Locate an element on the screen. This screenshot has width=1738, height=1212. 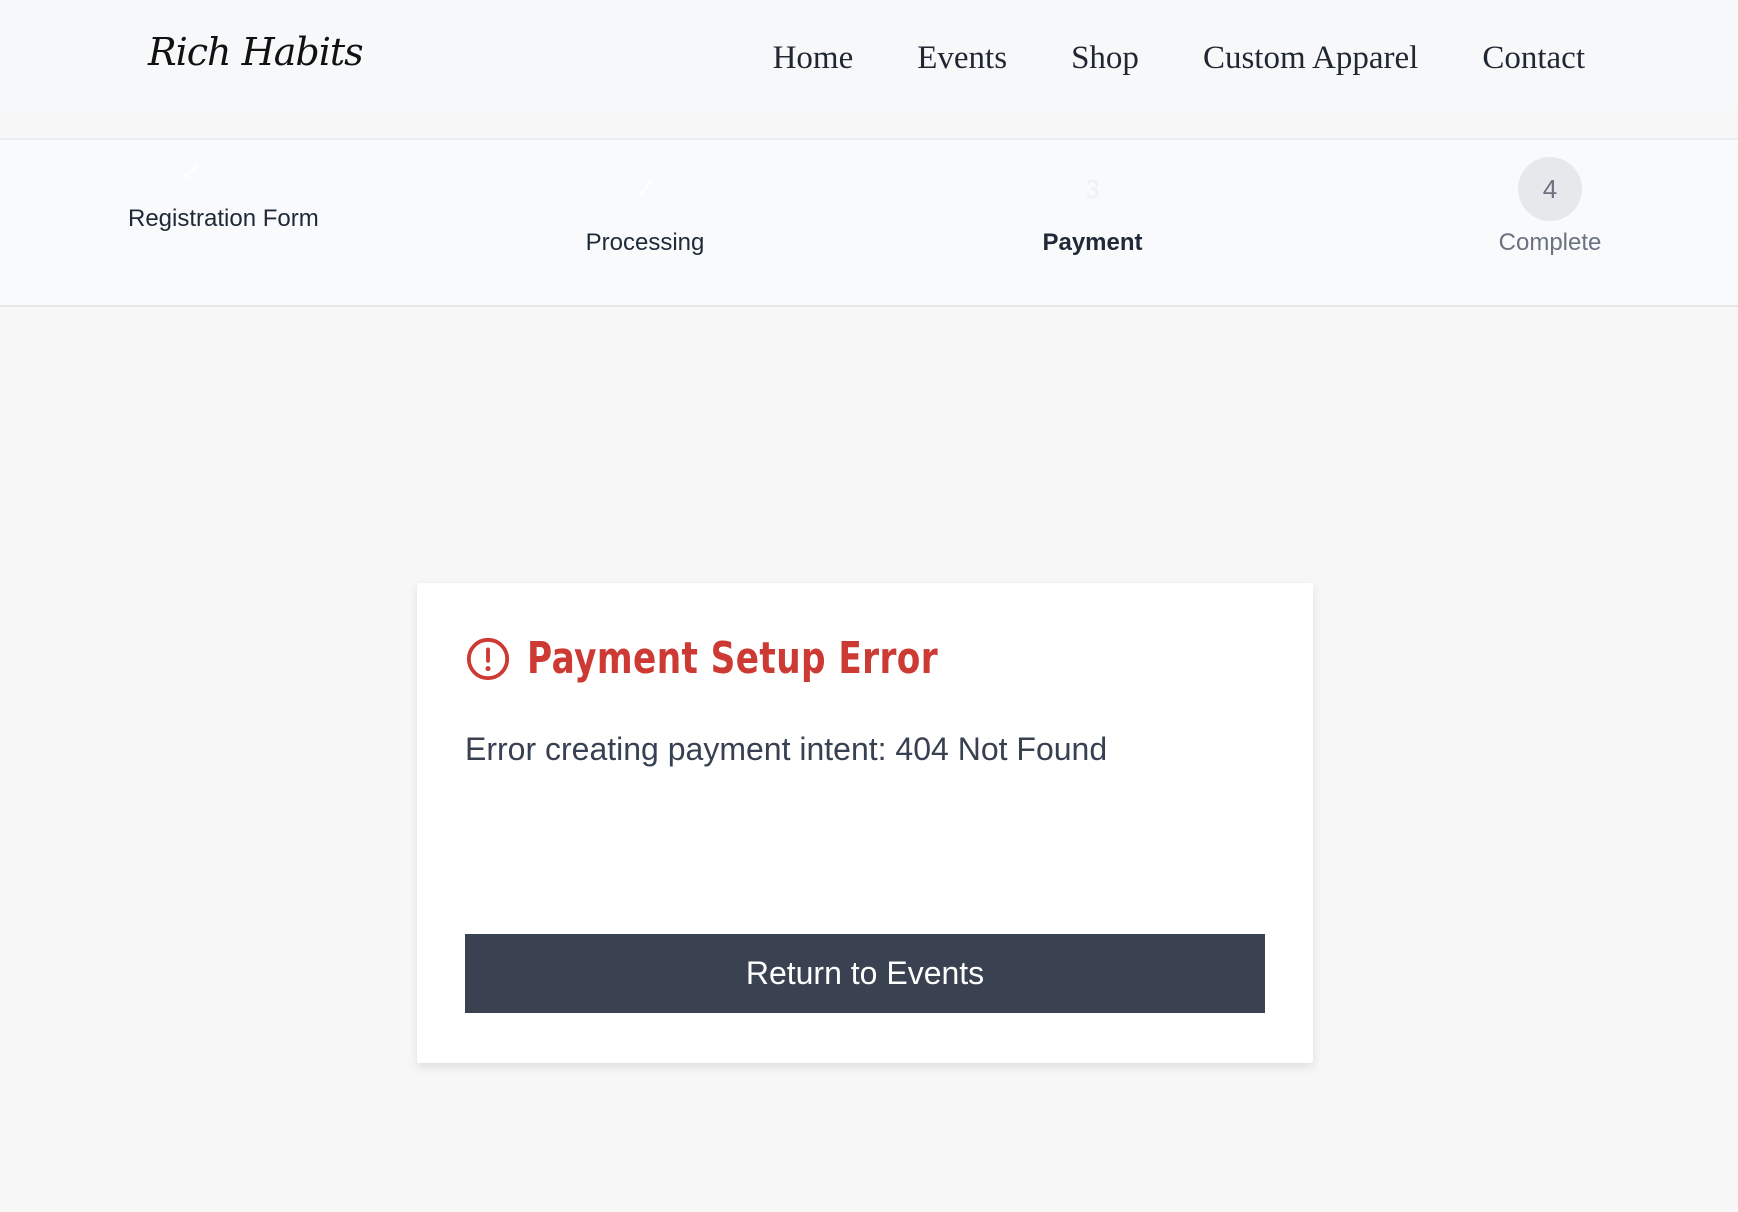
nav-link-shop: Shop is located at coordinates (1105, 58).